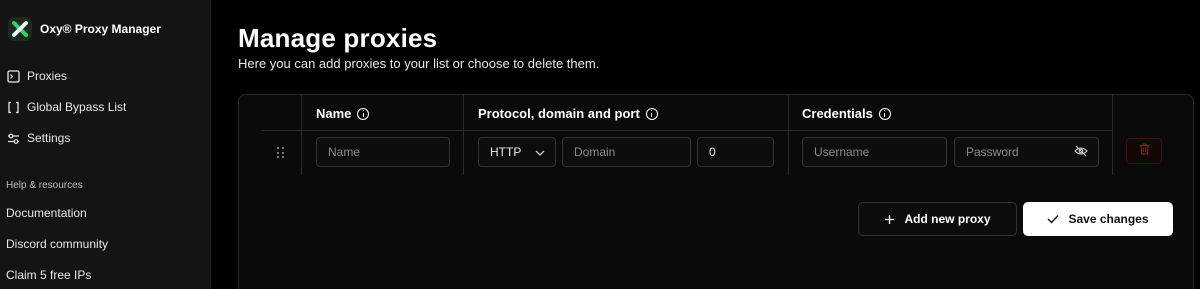  I want to click on domain-input: Domain, so click(626, 152).